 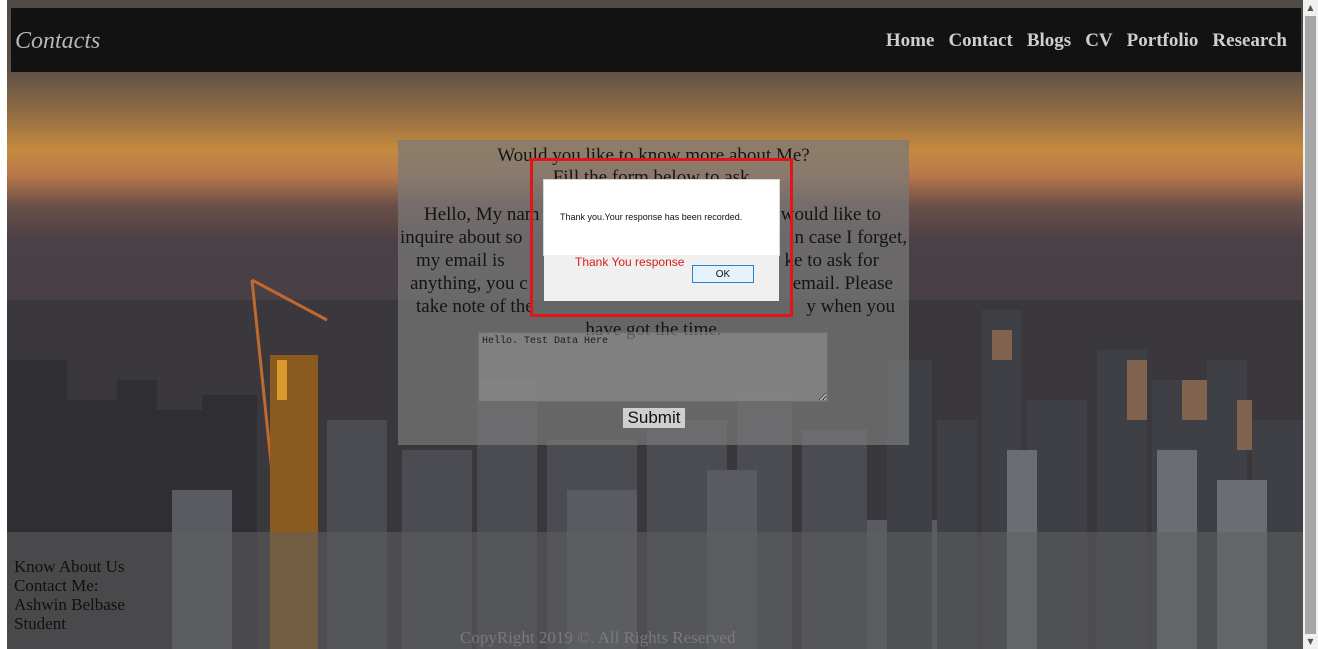 What do you see at coordinates (460, 260) in the screenshot?
I see `intro-line-3-left: my email is` at bounding box center [460, 260].